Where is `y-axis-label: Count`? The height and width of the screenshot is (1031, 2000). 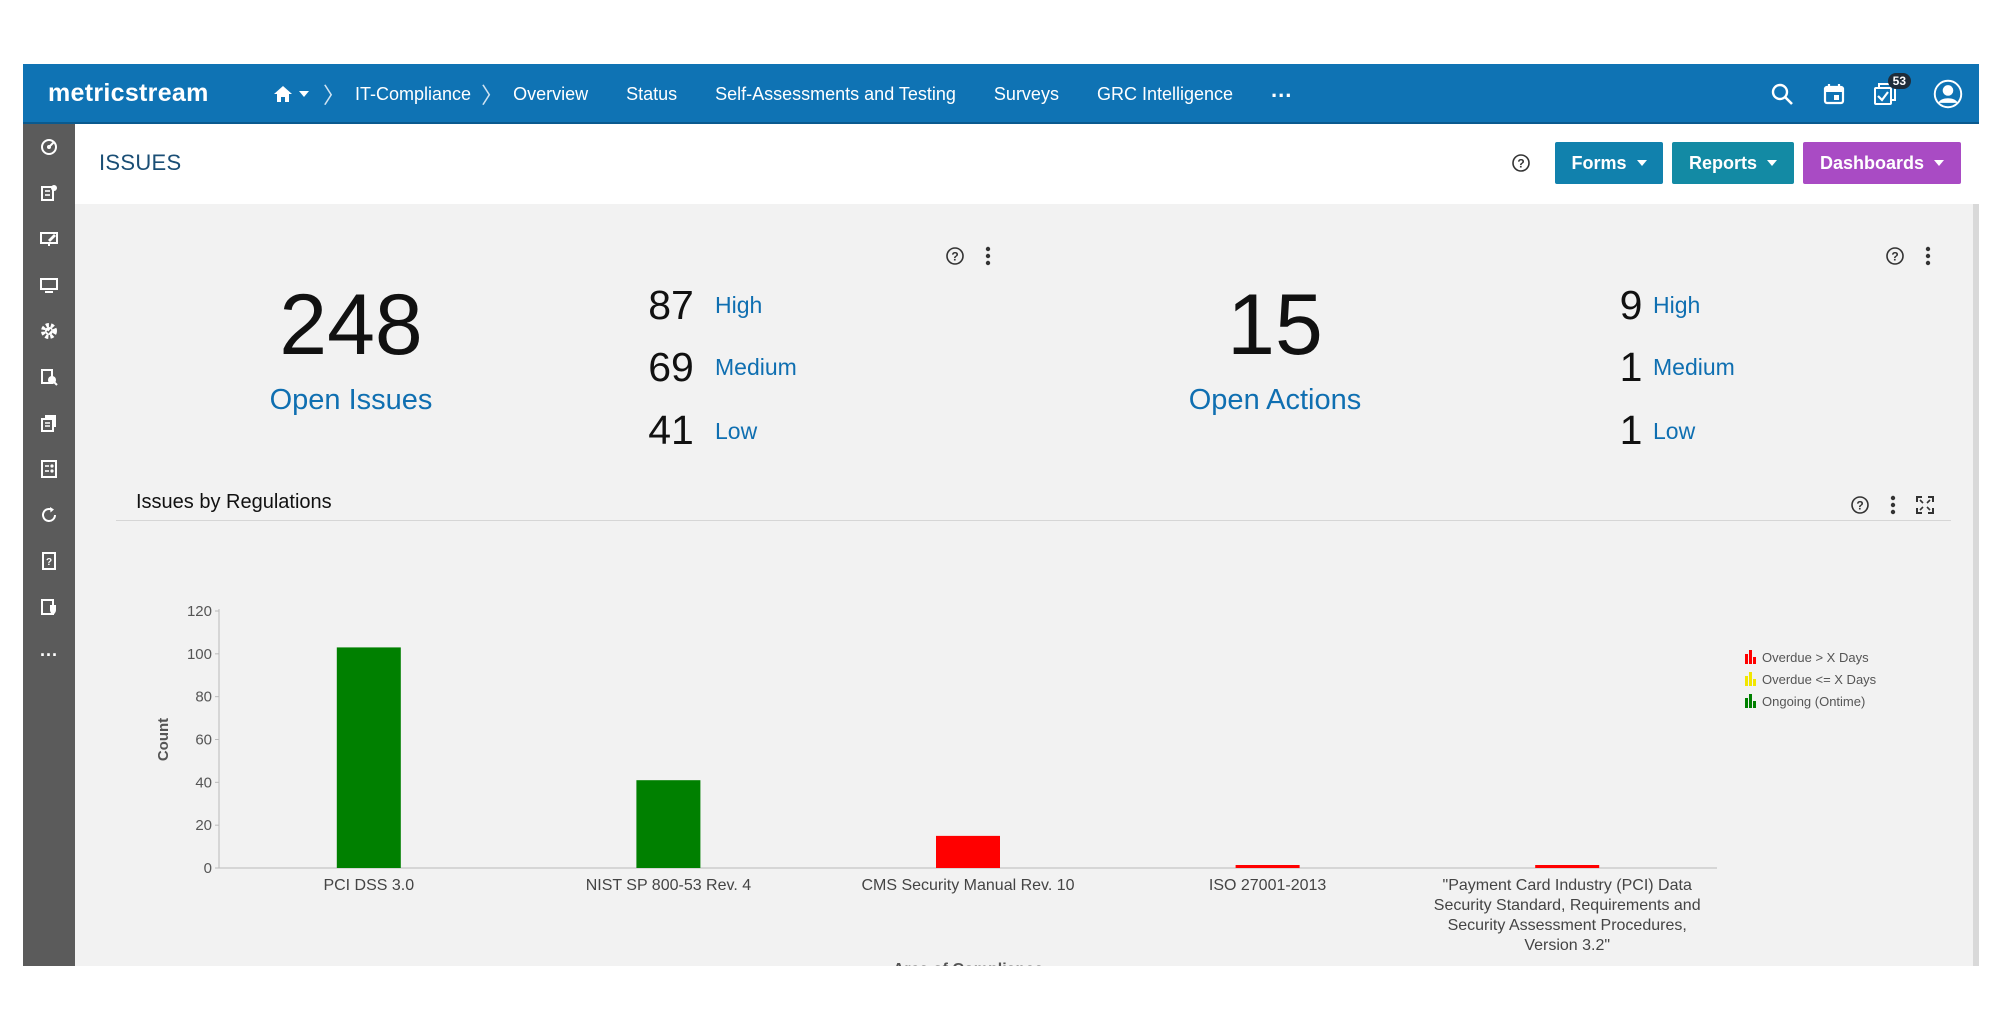 y-axis-label: Count is located at coordinates (163, 739).